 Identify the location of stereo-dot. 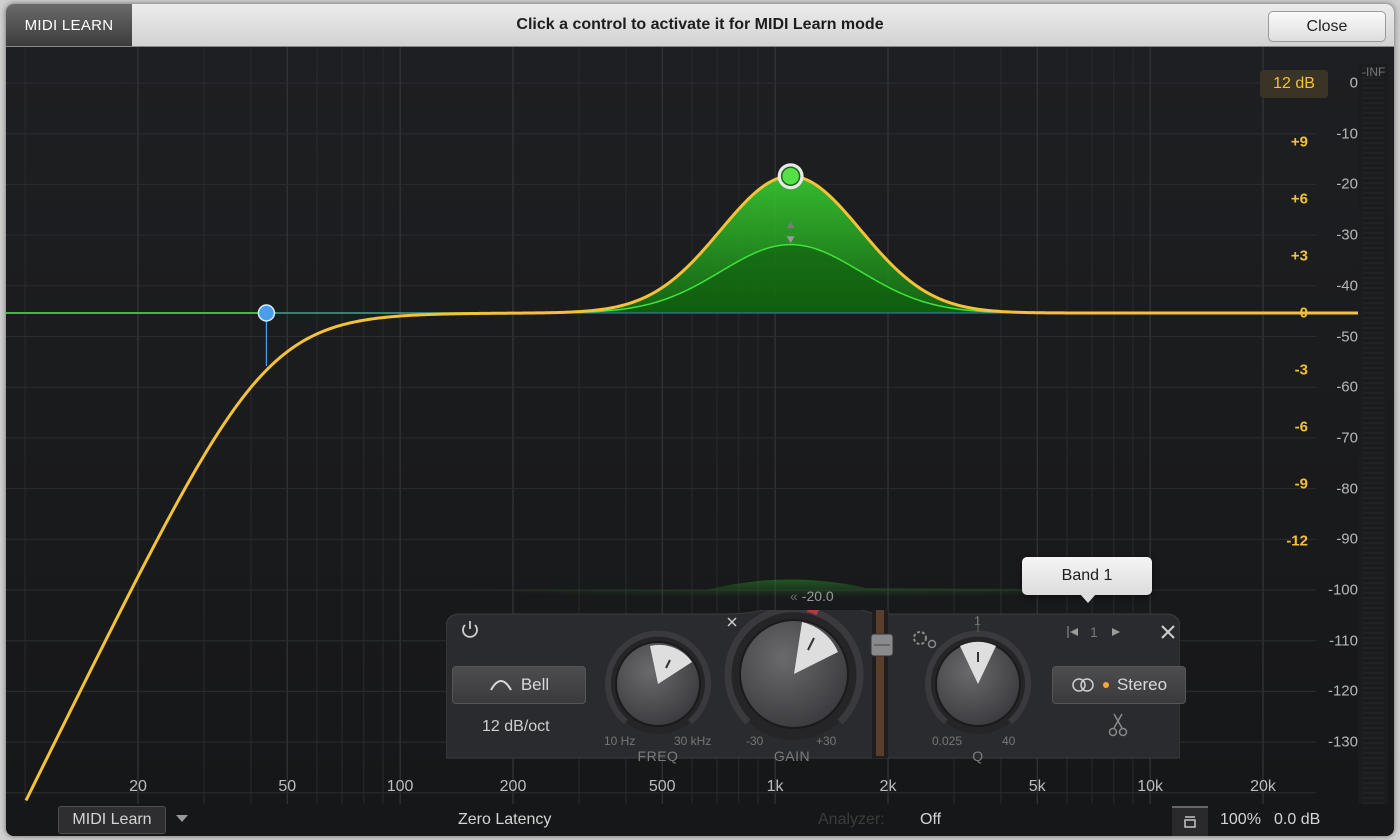
(1105, 685).